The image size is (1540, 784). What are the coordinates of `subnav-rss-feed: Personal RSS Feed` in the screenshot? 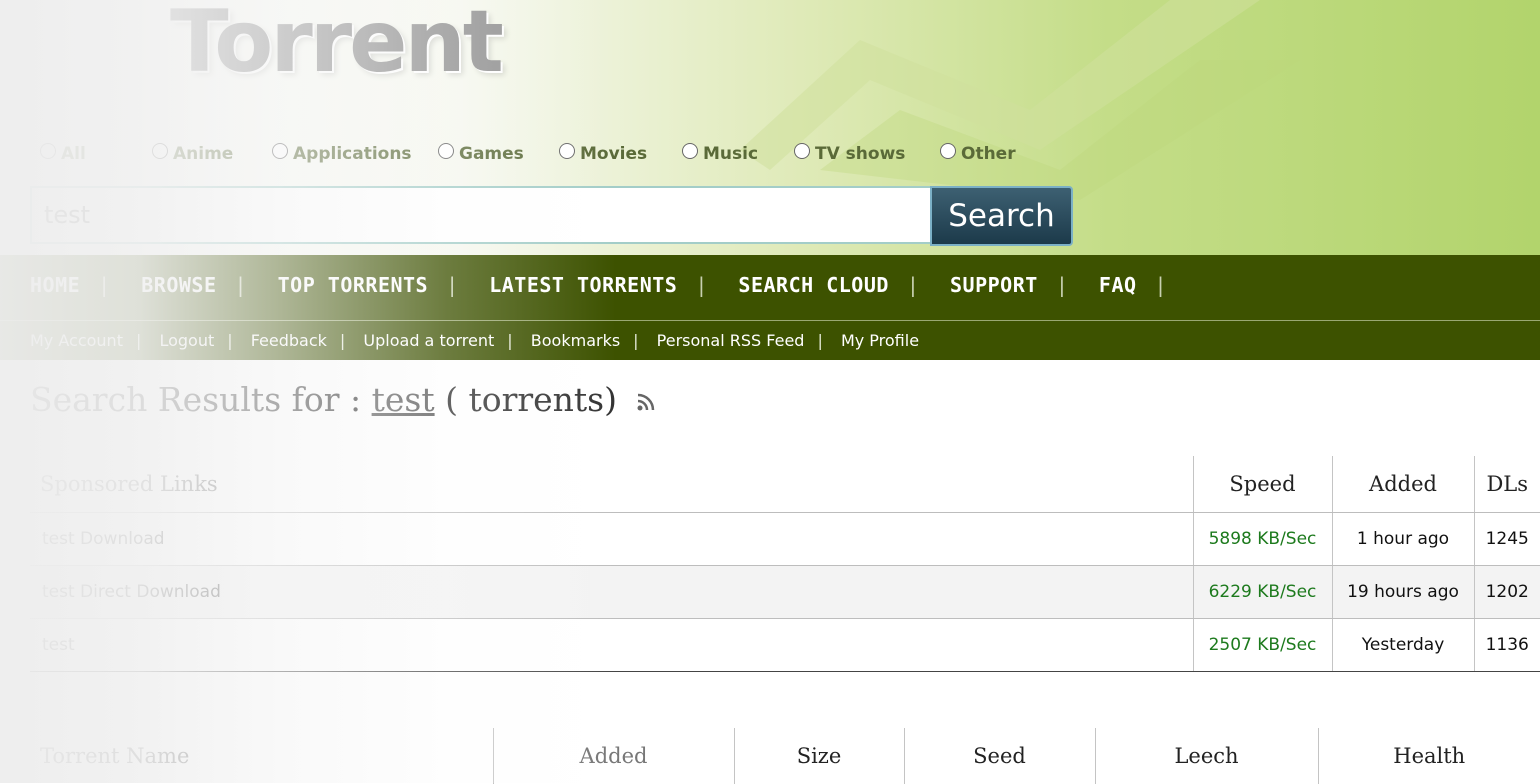 It's located at (731, 340).